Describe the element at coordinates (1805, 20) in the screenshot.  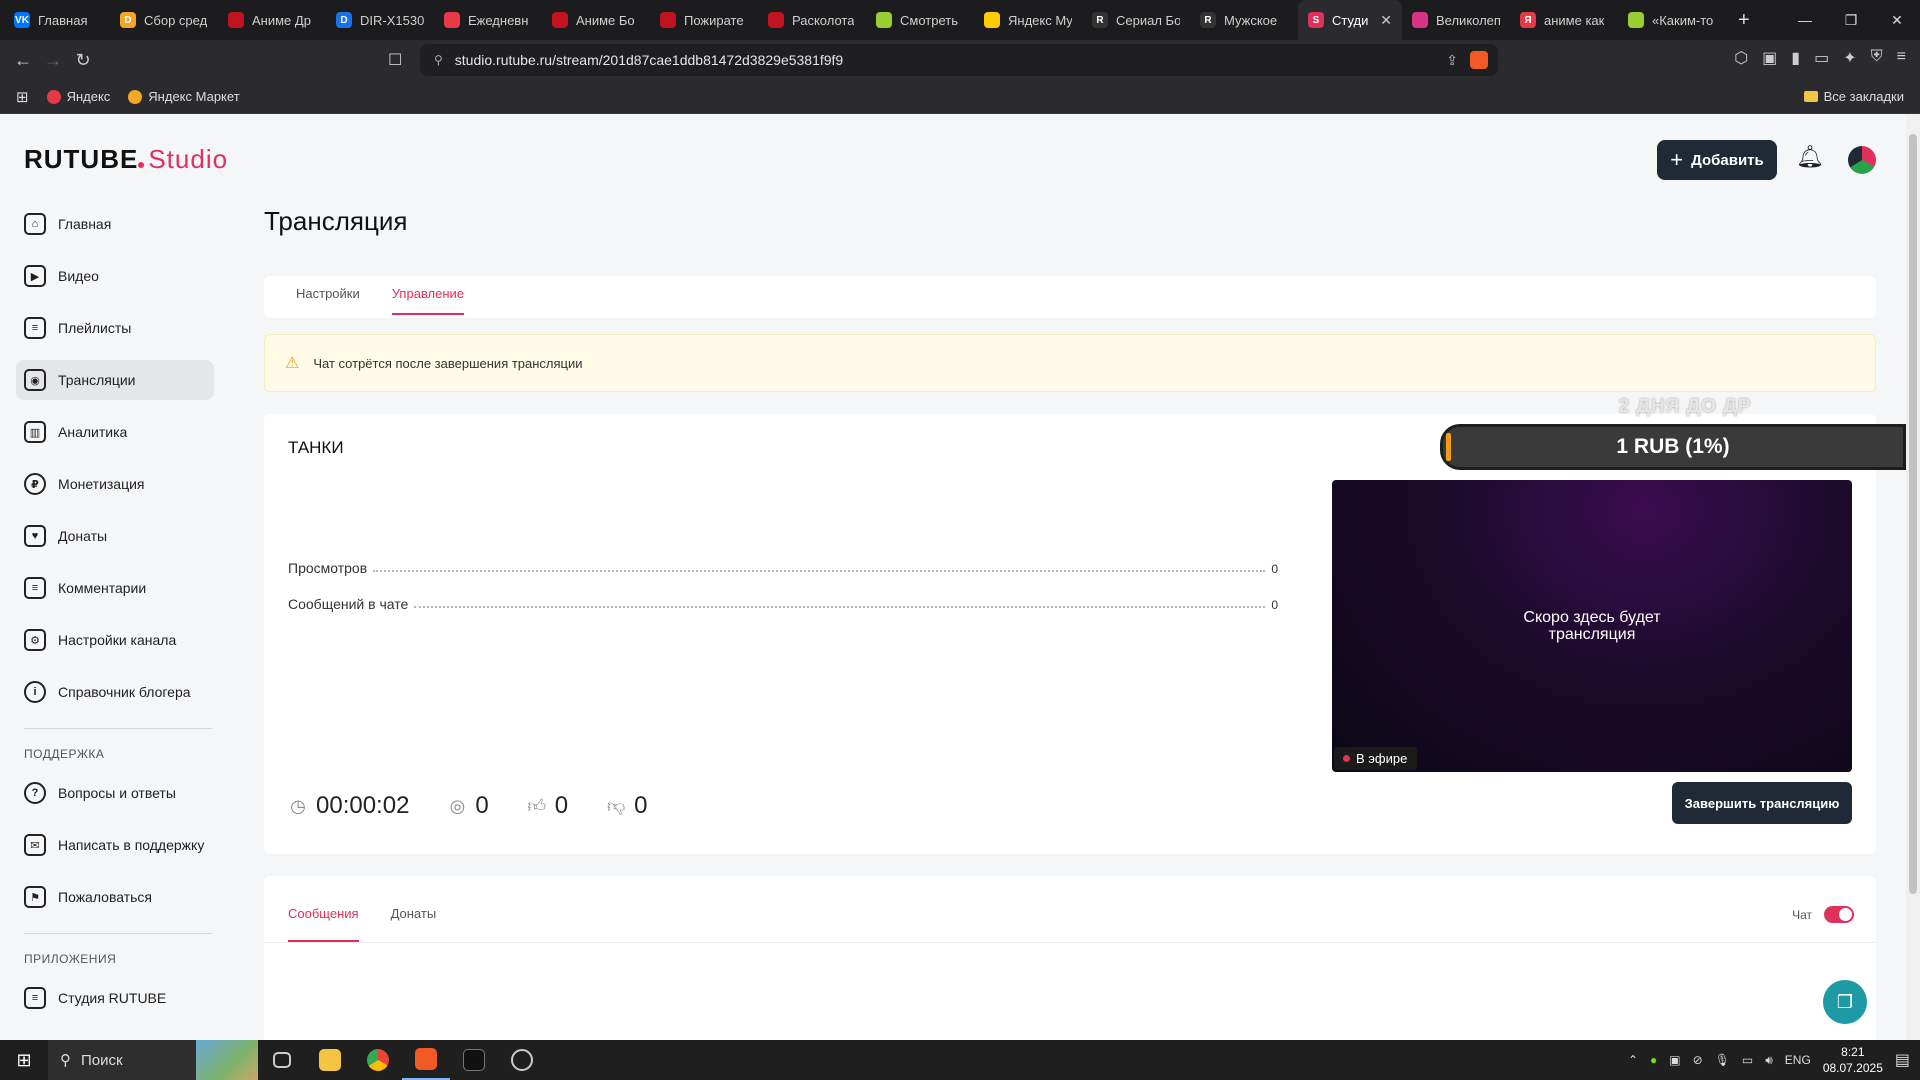
I see `minimize-icon: —` at that location.